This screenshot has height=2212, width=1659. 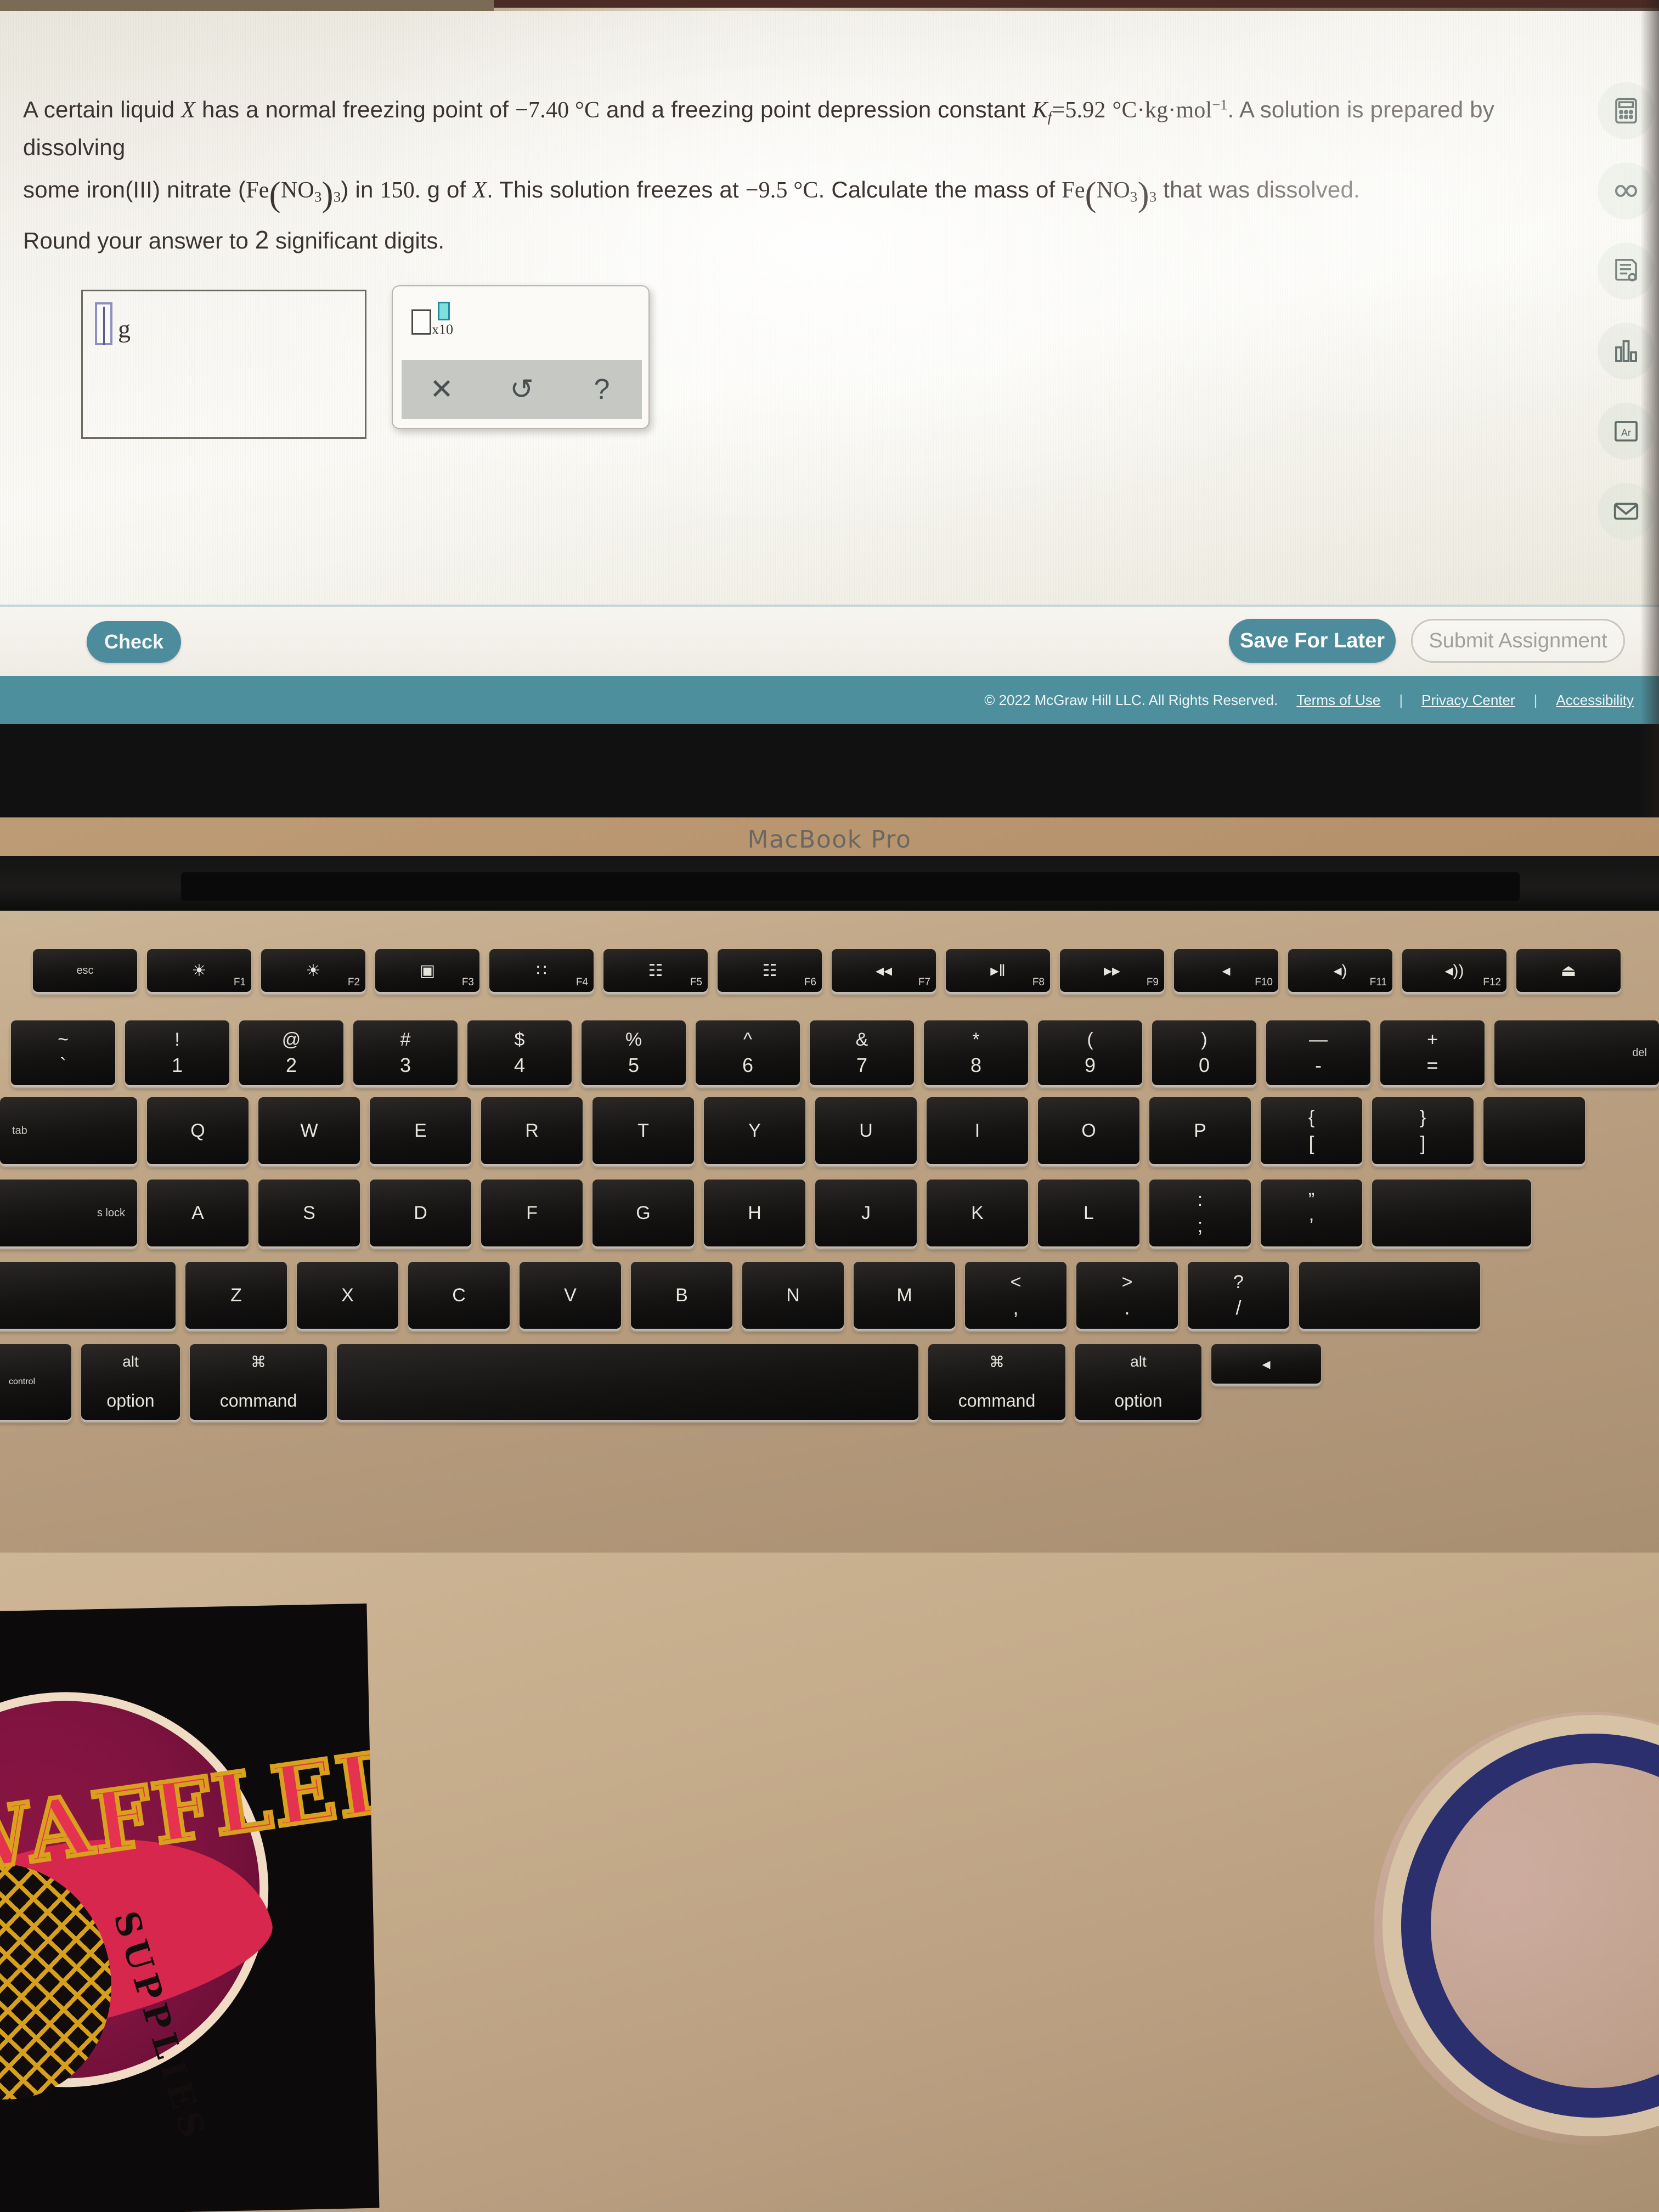 What do you see at coordinates (976, 1052) in the screenshot?
I see `key-8: * 8` at bounding box center [976, 1052].